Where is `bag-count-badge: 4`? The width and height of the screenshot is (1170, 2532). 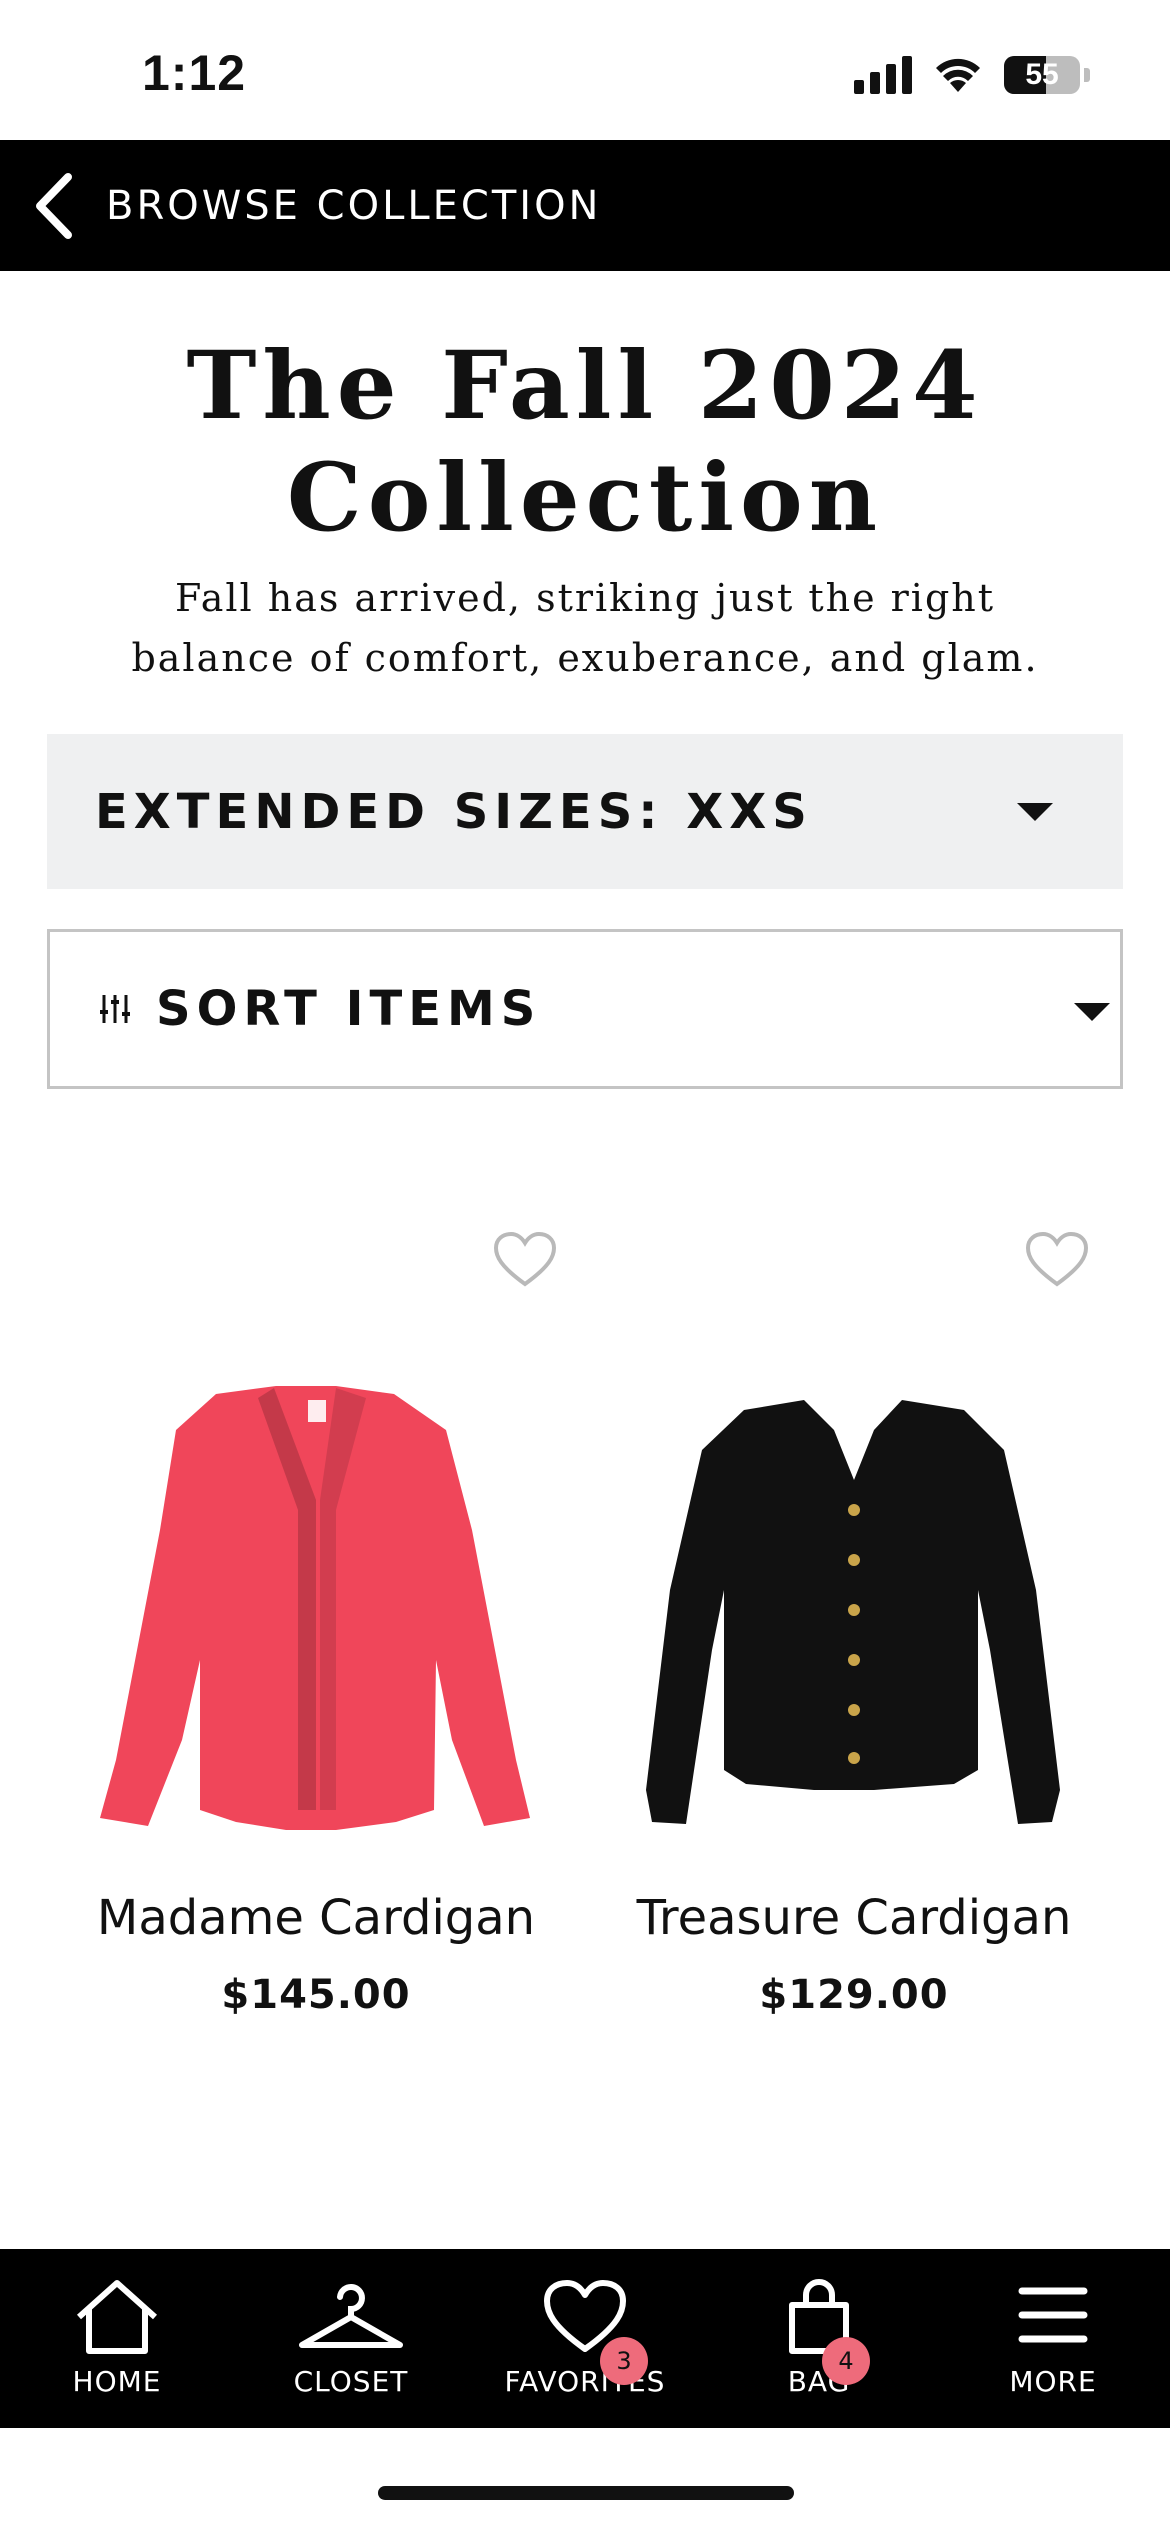
bag-count-badge: 4 is located at coordinates (846, 2361).